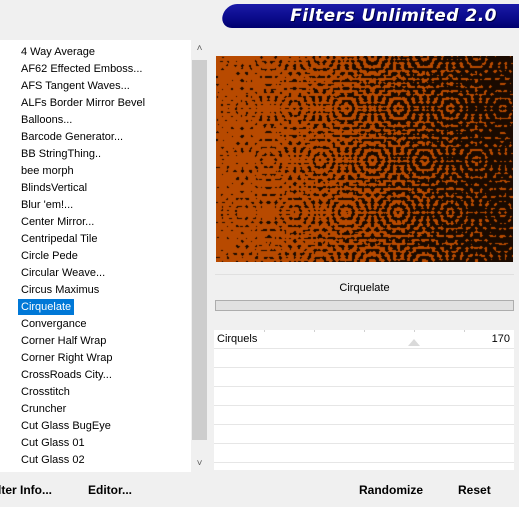 The height and width of the screenshot is (507, 519). What do you see at coordinates (83, 103) in the screenshot?
I see `filter-list-item: ALFs Border Mirror Bevel` at bounding box center [83, 103].